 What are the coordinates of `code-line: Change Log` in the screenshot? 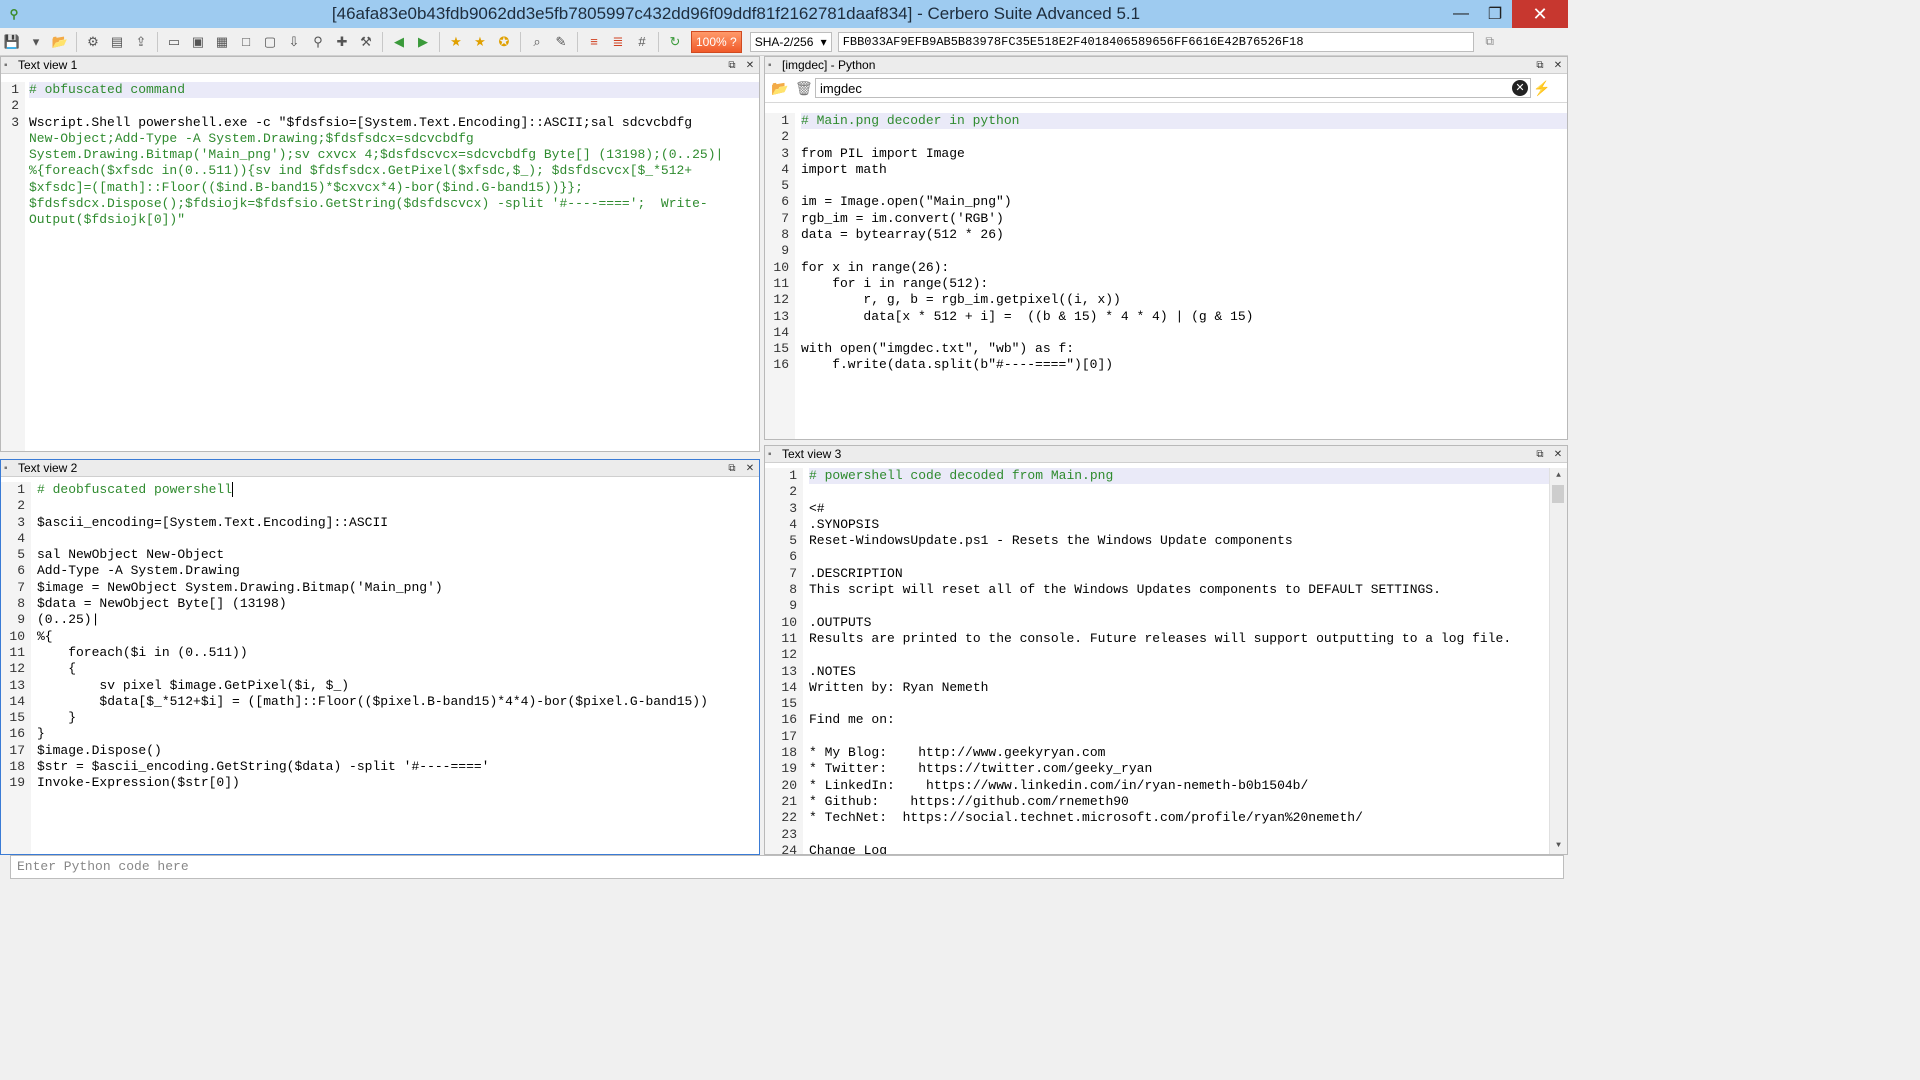 It's located at (848, 848).